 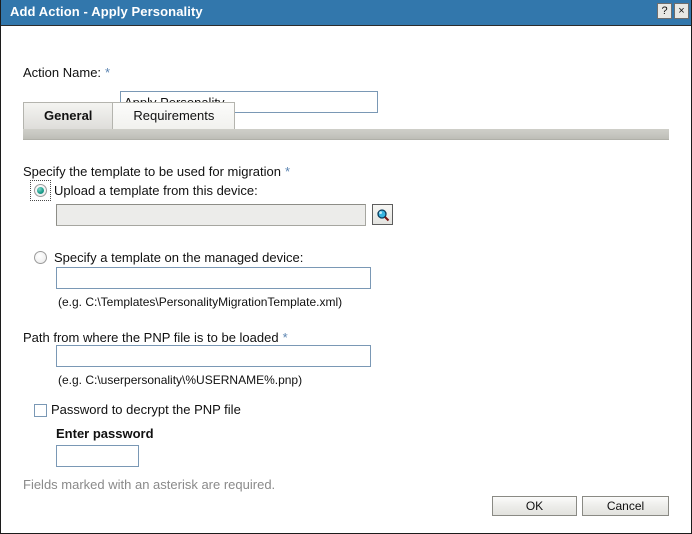 I want to click on tab-general: General, so click(x=68, y=115).